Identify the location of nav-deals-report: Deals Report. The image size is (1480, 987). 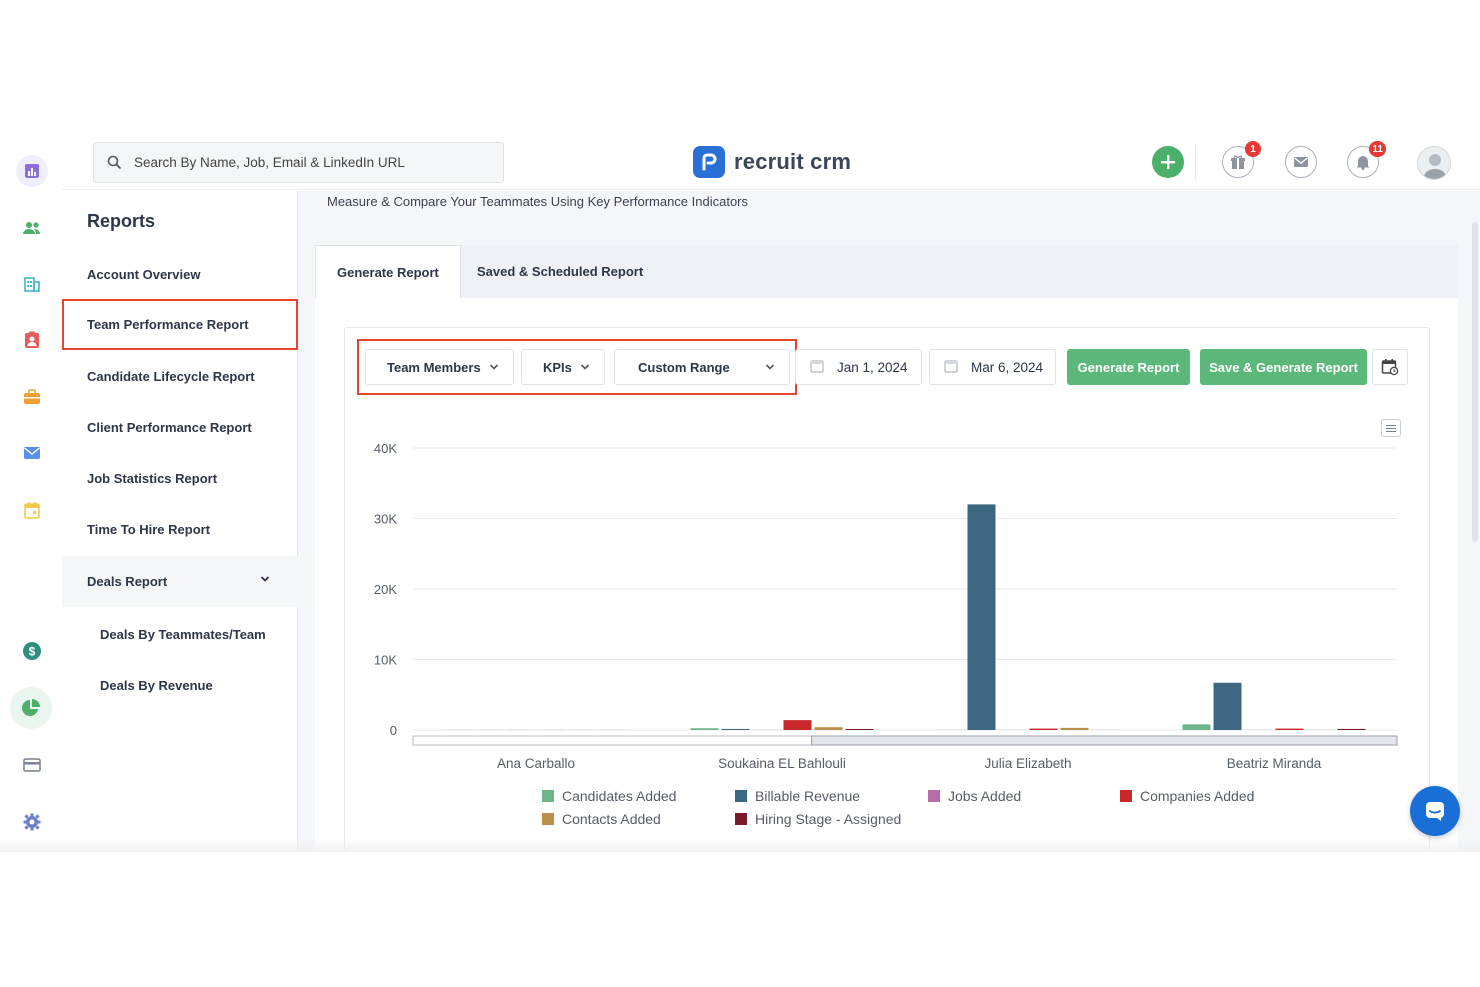
(180, 581).